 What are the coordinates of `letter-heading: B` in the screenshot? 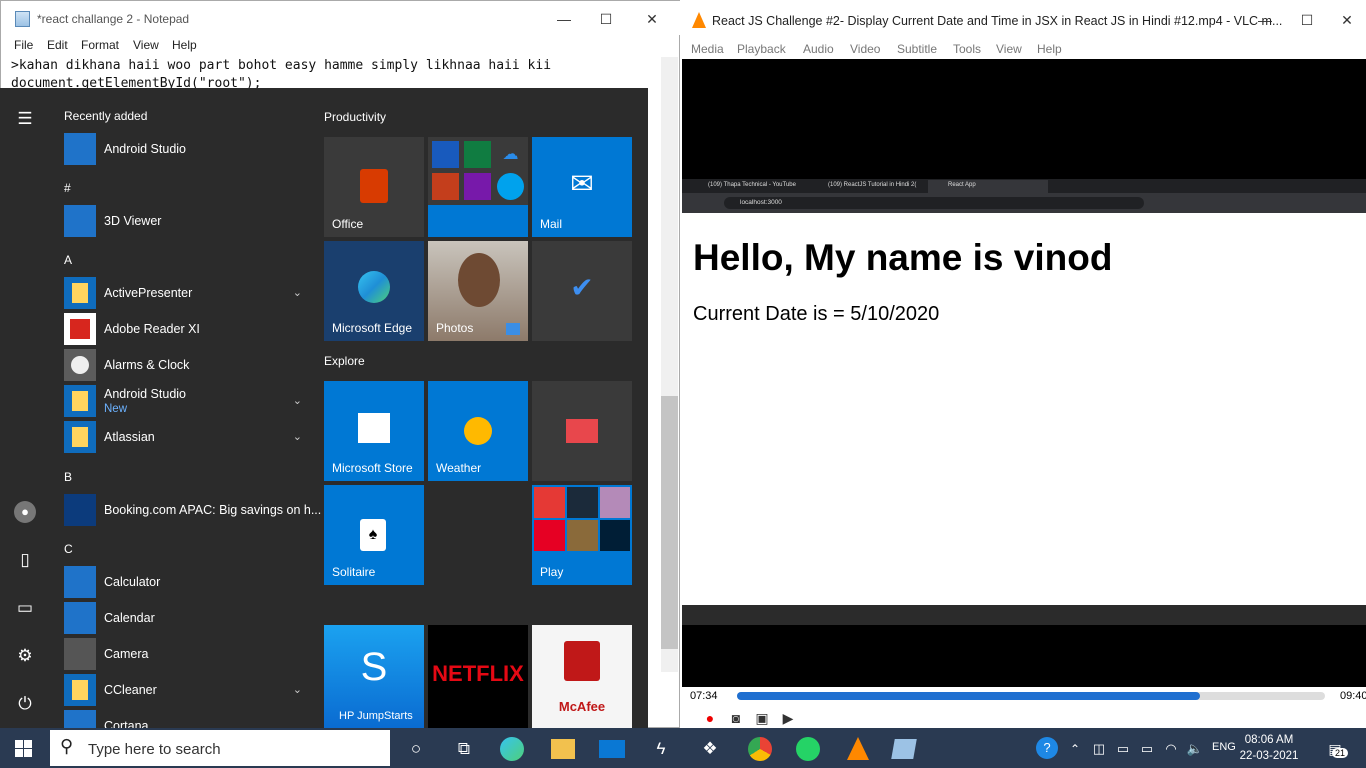 It's located at (68, 477).